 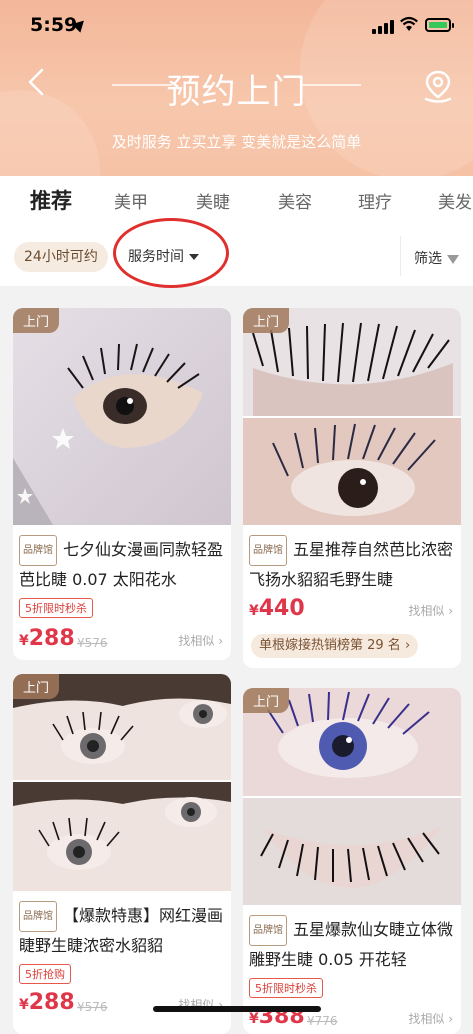 I want to click on tab-therapy: 理疗, so click(x=375, y=200).